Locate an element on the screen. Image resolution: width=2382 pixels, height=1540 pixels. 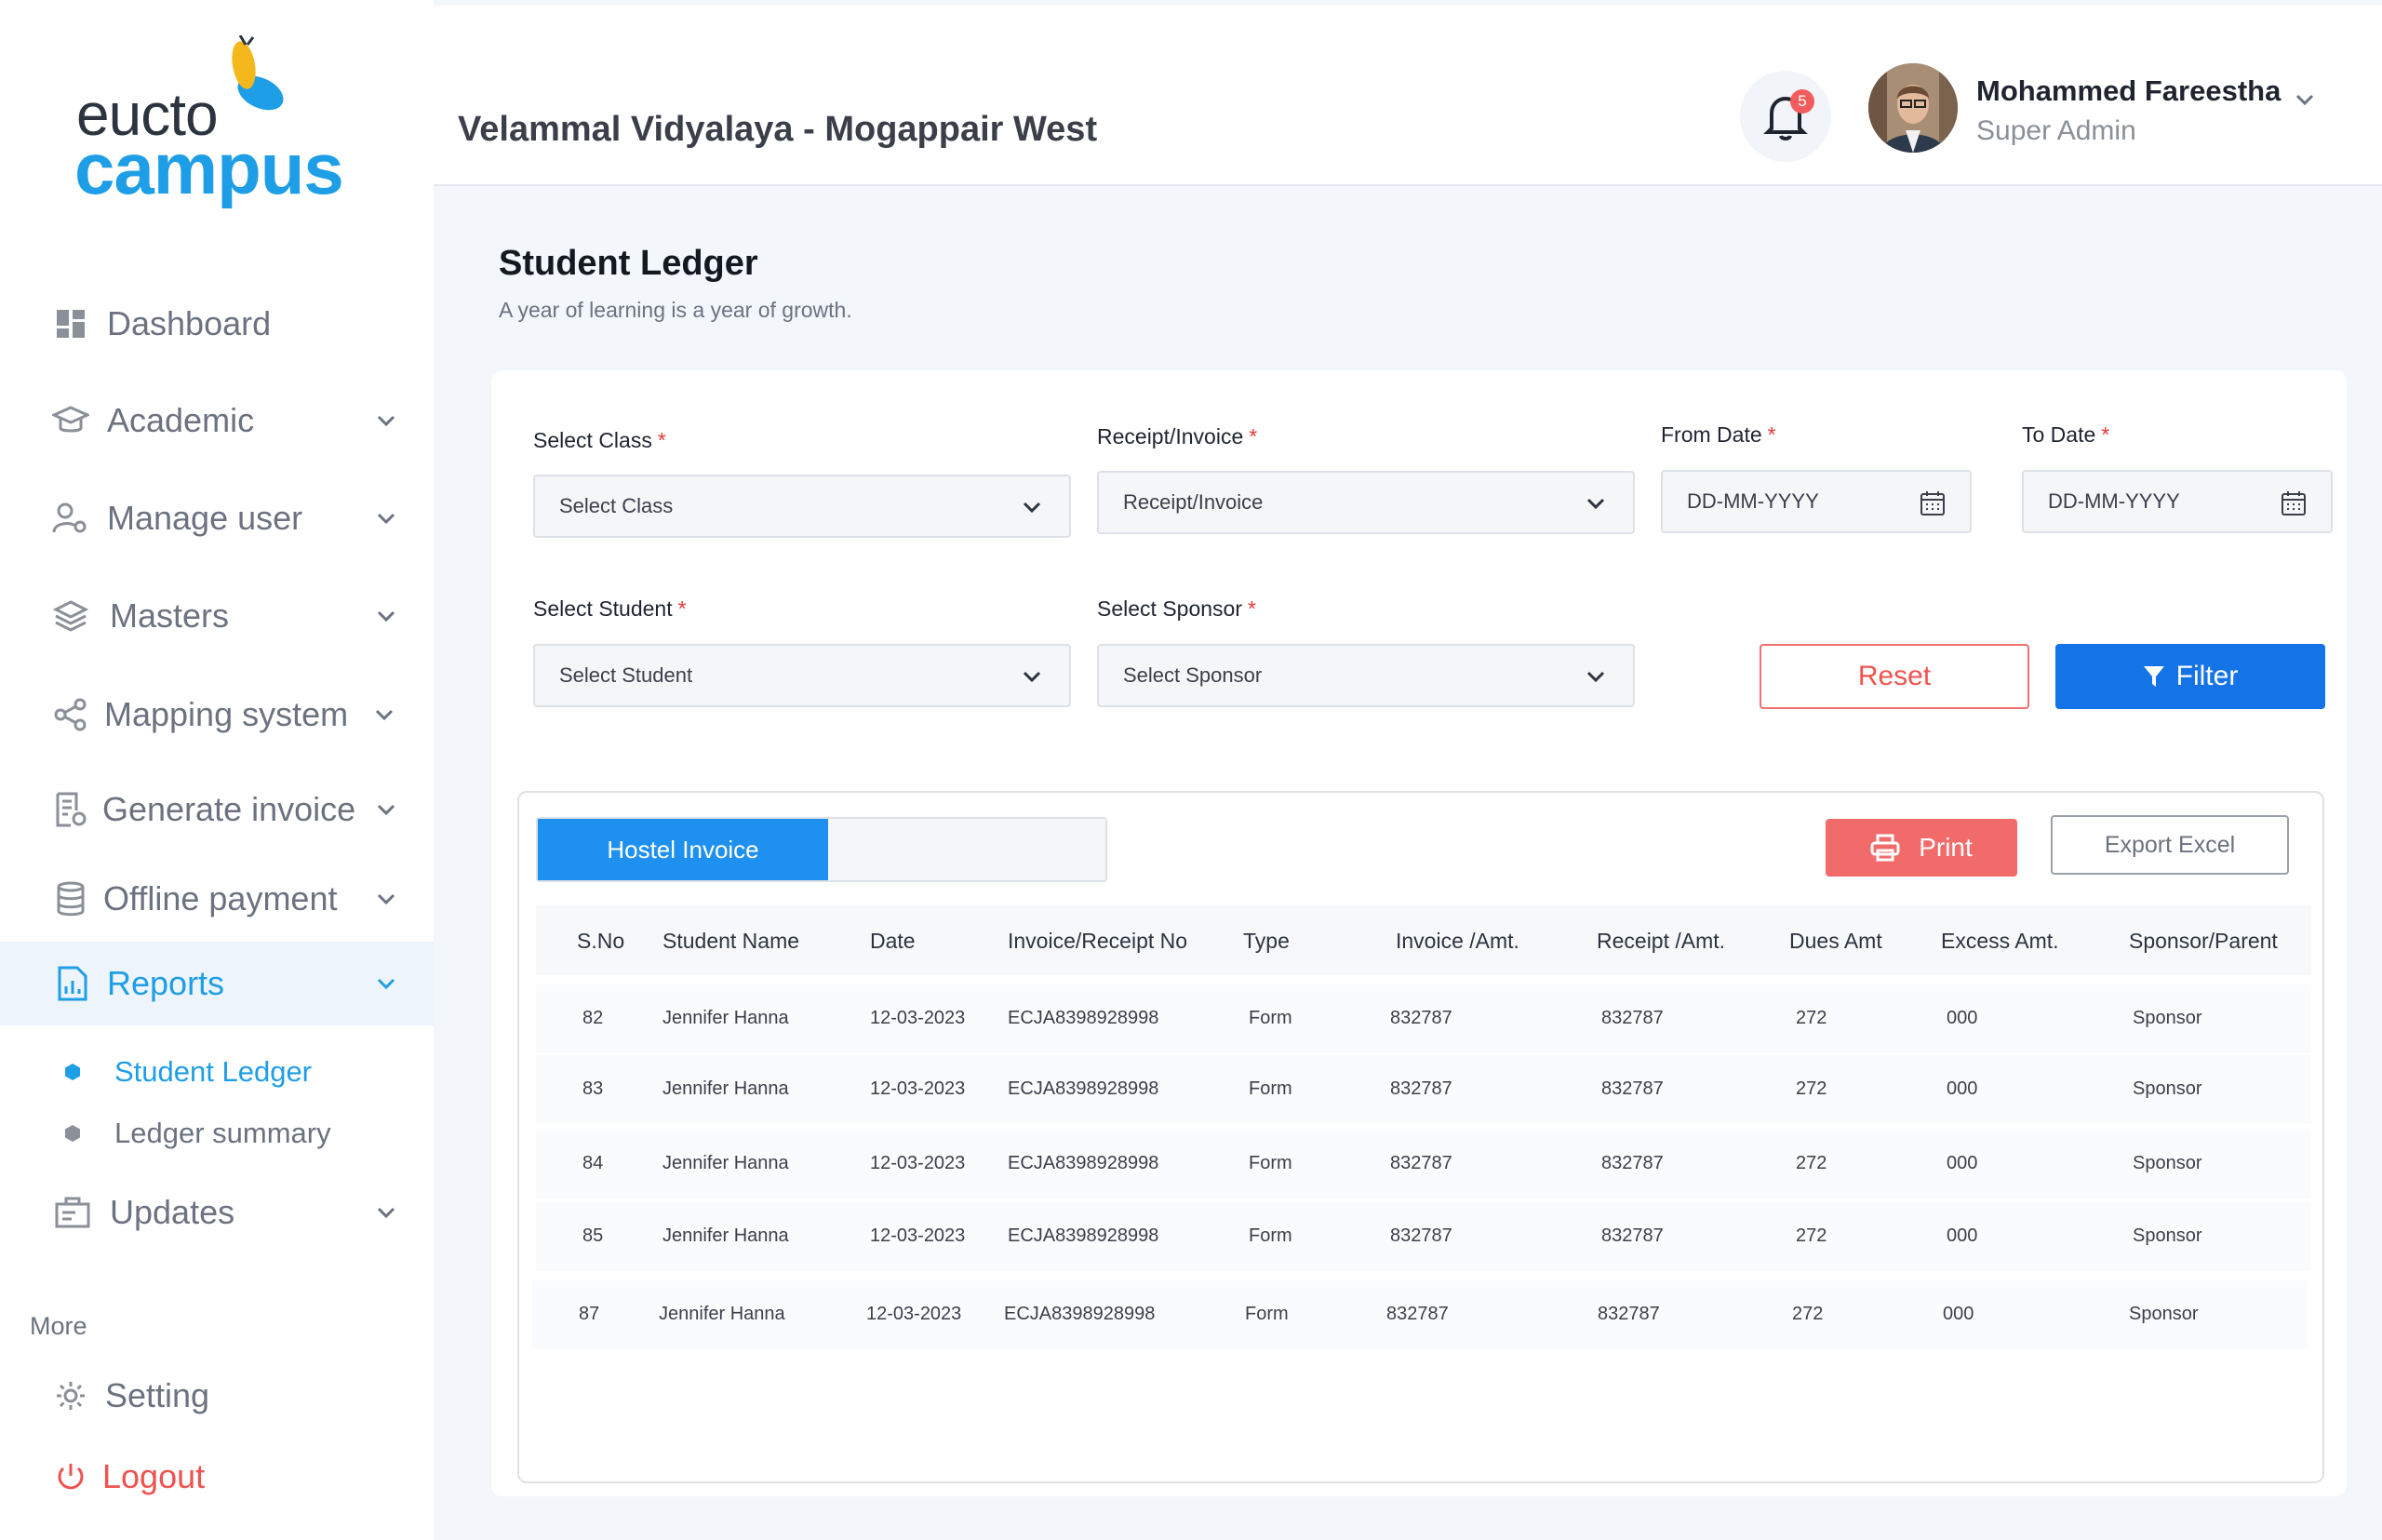
column-header: Date is located at coordinates (893, 941).